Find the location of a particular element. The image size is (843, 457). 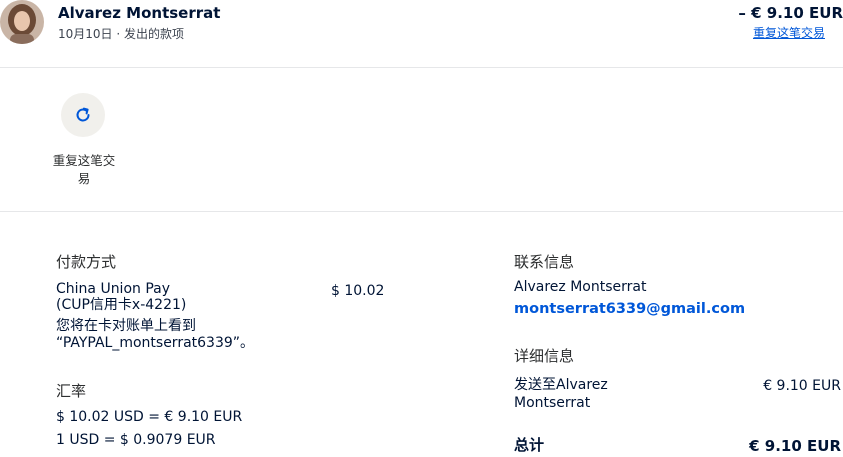

refresh-icon is located at coordinates (83, 115).